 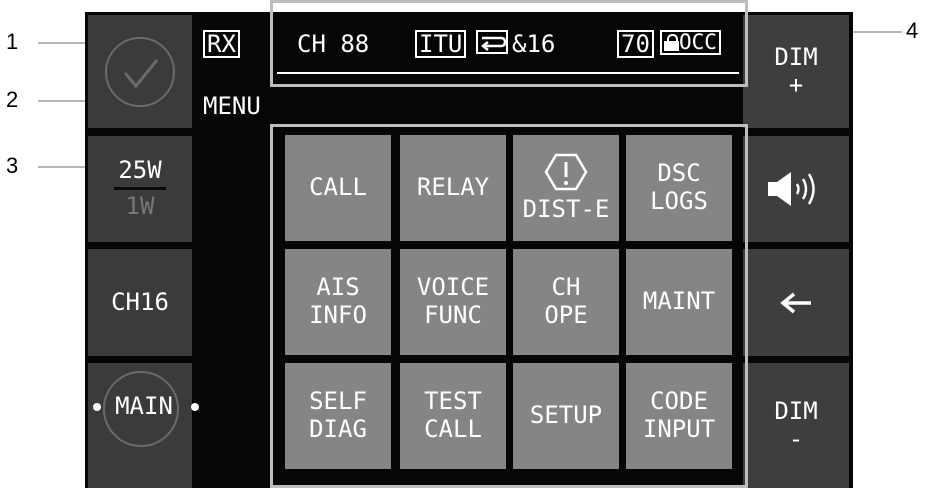 I want to click on number-indicator: 70, so click(x=635, y=44).